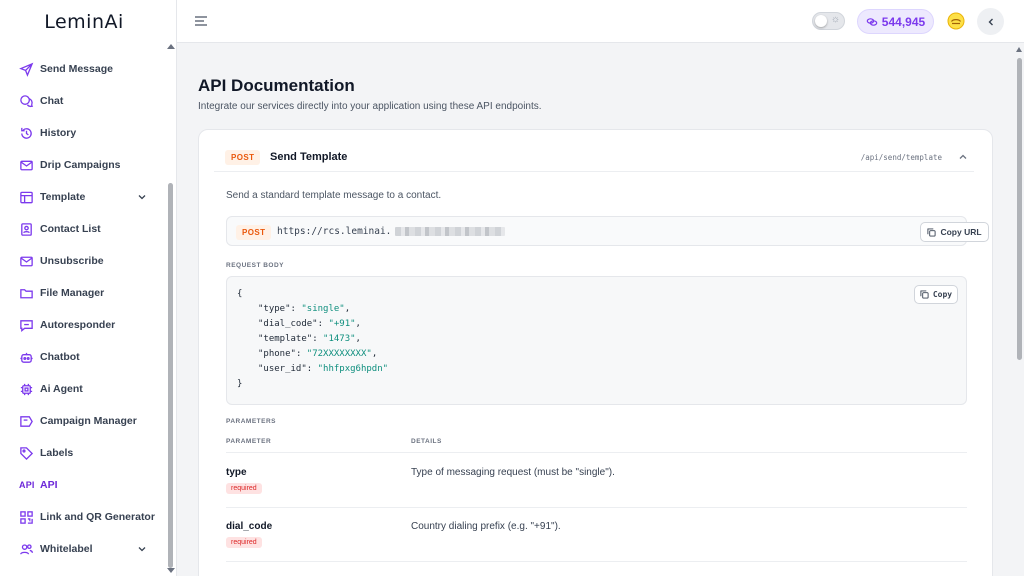 The image size is (1024, 576). I want to click on sidebar-scrollbar, so click(171, 309).